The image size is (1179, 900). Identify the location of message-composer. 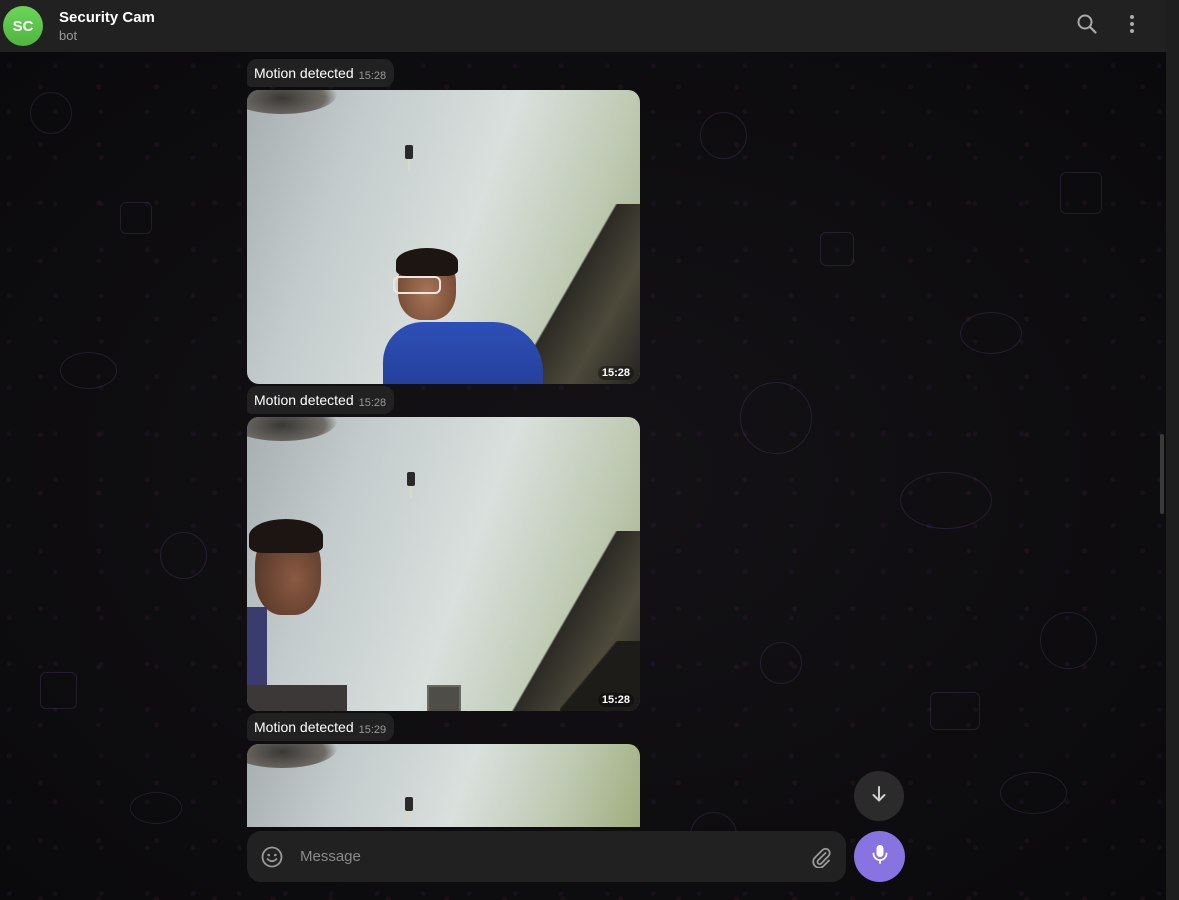
(546, 856).